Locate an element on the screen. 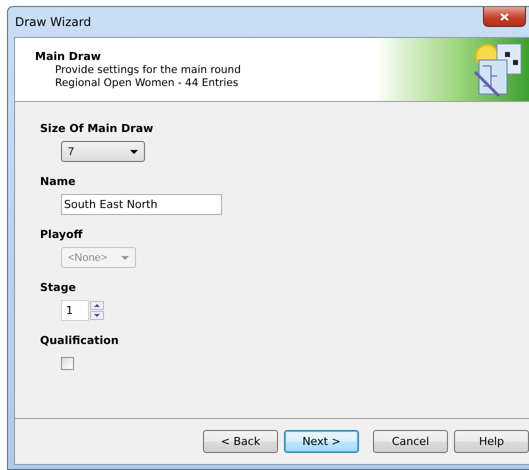  up-arrow-icon is located at coordinates (97, 305).